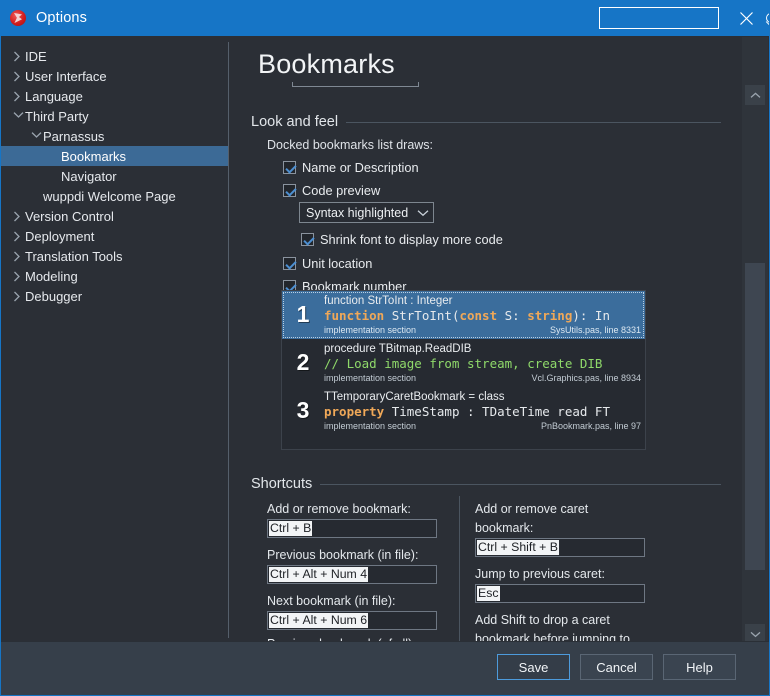  Describe the element at coordinates (532, 518) in the screenshot. I see `shortcut-label: Add or remove caret bookmark:` at that location.